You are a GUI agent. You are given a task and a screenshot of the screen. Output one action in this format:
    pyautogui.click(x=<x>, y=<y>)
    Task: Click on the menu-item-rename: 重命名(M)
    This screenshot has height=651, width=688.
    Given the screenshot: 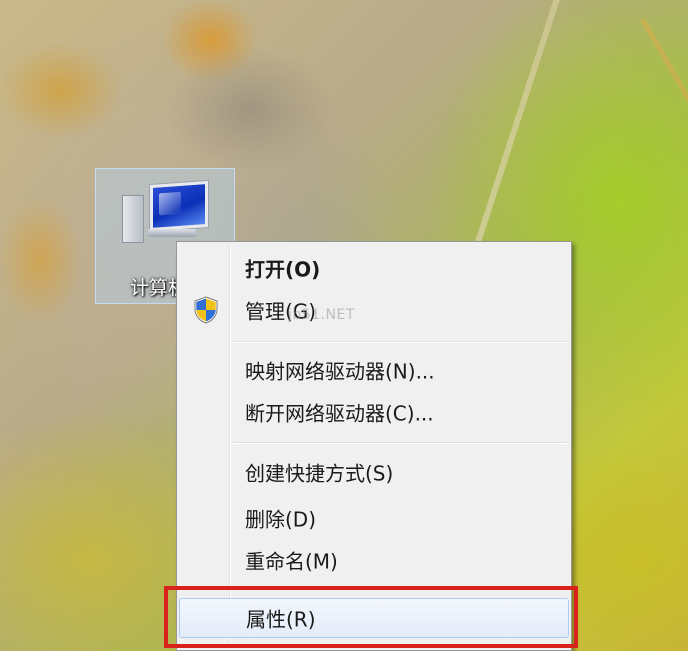 What is the action you would take?
    pyautogui.click(x=374, y=560)
    